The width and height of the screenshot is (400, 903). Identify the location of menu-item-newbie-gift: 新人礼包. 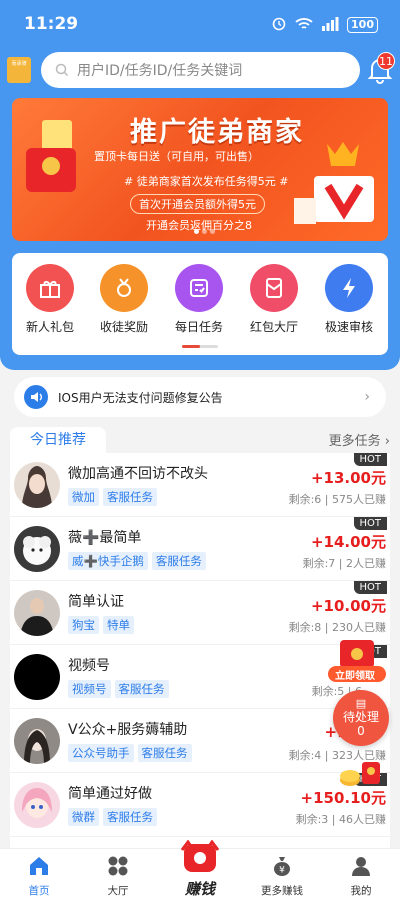
(50, 299).